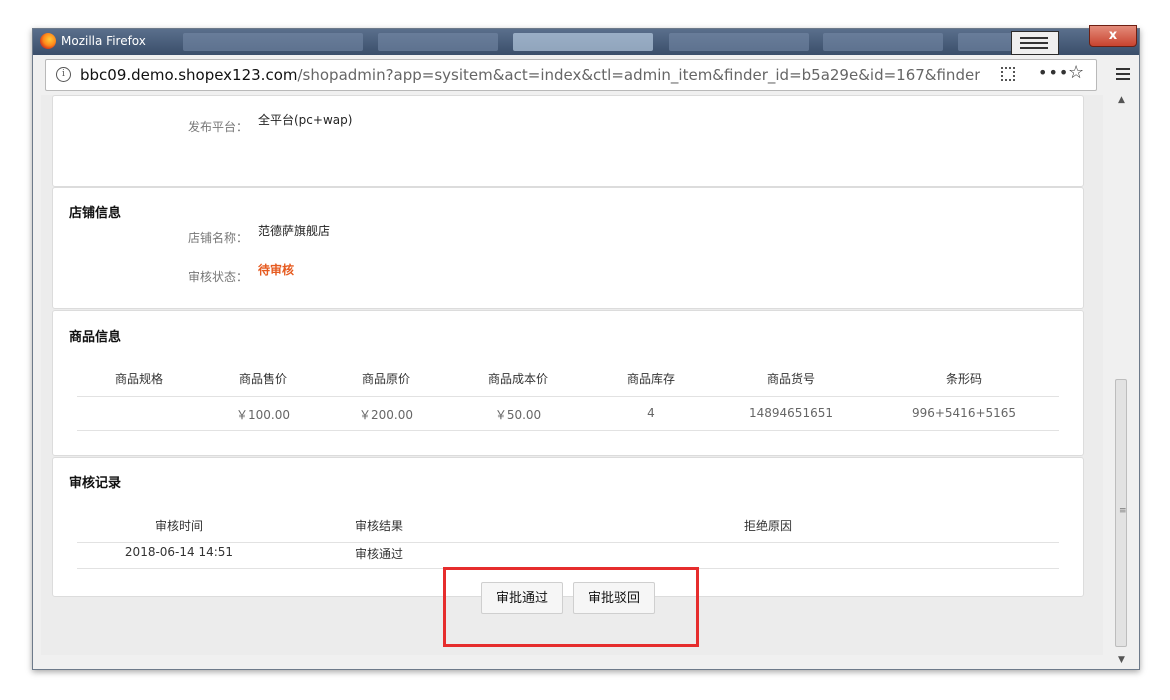 This screenshot has width=1170, height=700. I want to click on product-col-original-price: 商品原价, so click(385, 379).